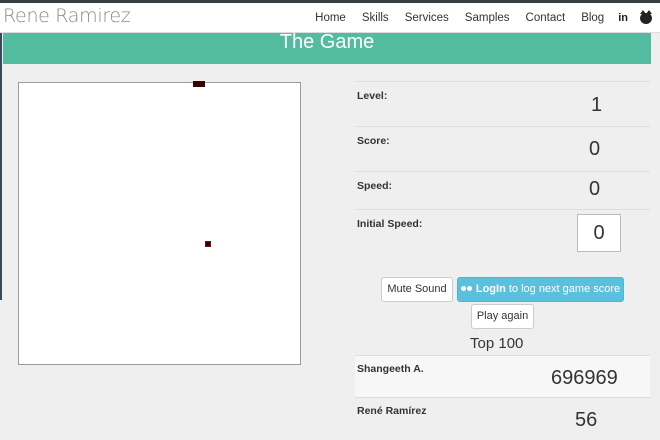 This screenshot has height=440, width=660. I want to click on mute-sound-button: Mute Sound, so click(417, 289).